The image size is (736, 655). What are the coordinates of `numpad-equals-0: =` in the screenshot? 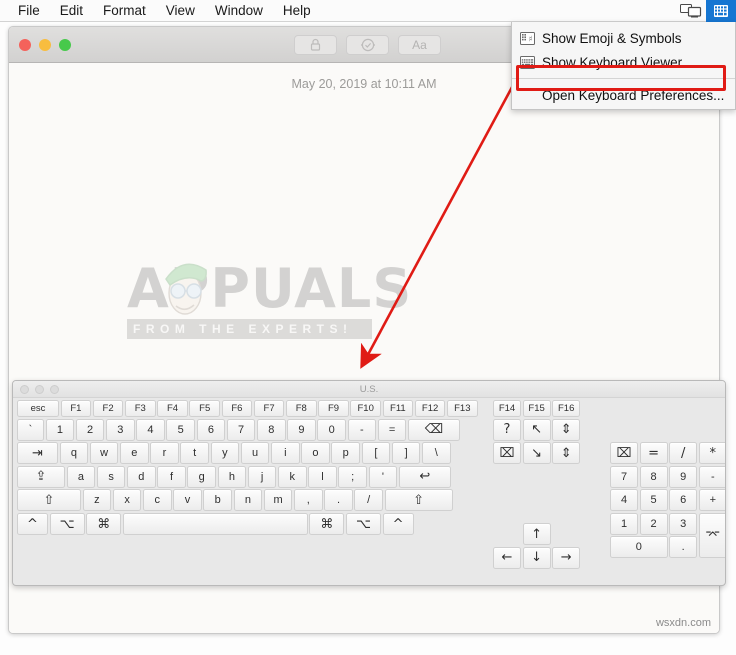 It's located at (653, 453).